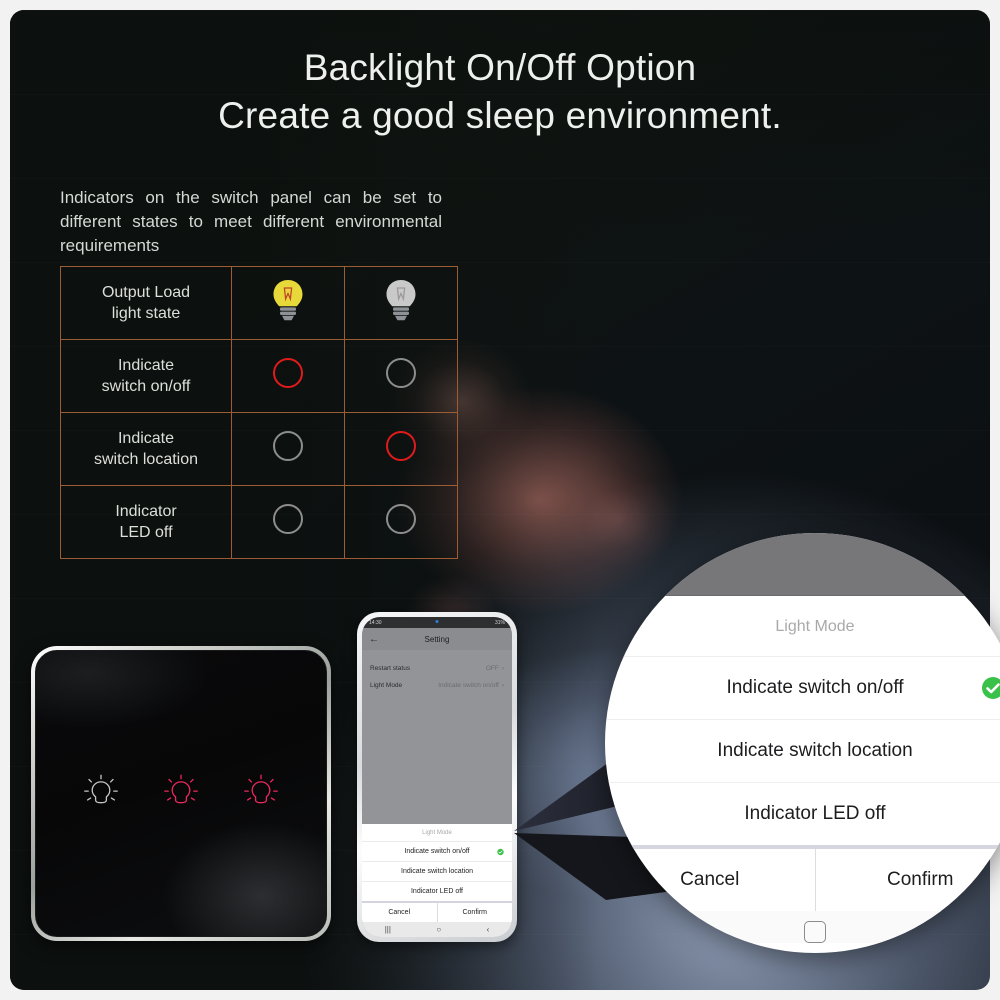 The image size is (1000, 1000). I want to click on row-label-switch-location: Indicate switch location, so click(146, 449).